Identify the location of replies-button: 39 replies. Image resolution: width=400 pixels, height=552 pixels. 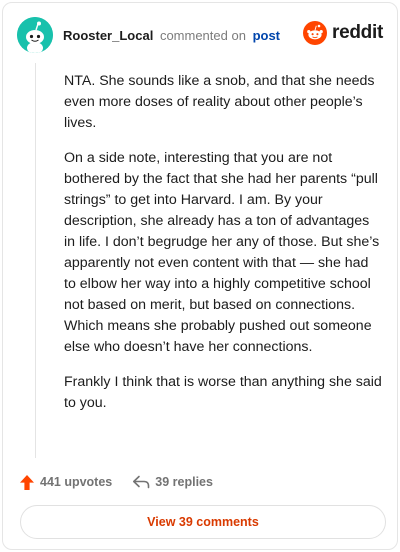
(172, 482).